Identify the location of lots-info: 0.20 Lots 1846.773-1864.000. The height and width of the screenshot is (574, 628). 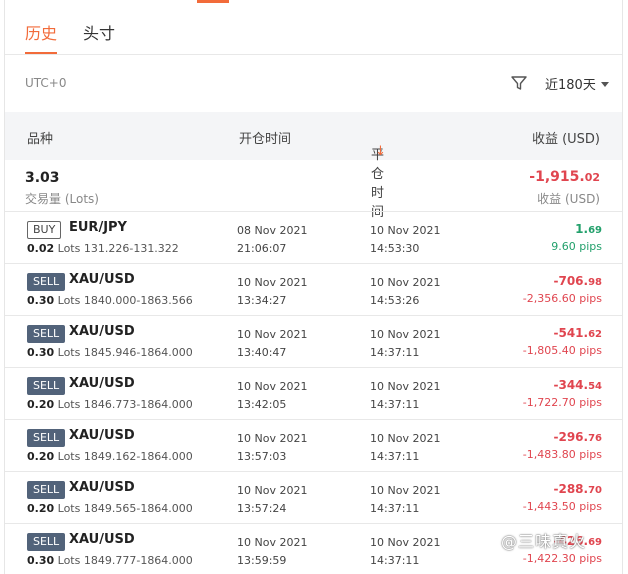
(110, 404).